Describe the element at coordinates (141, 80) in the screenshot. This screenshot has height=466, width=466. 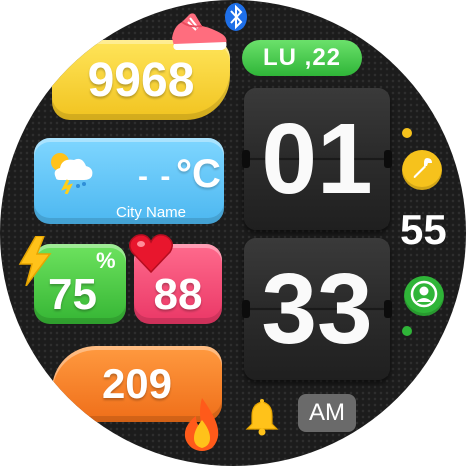
I see `steps-value: 9968` at that location.